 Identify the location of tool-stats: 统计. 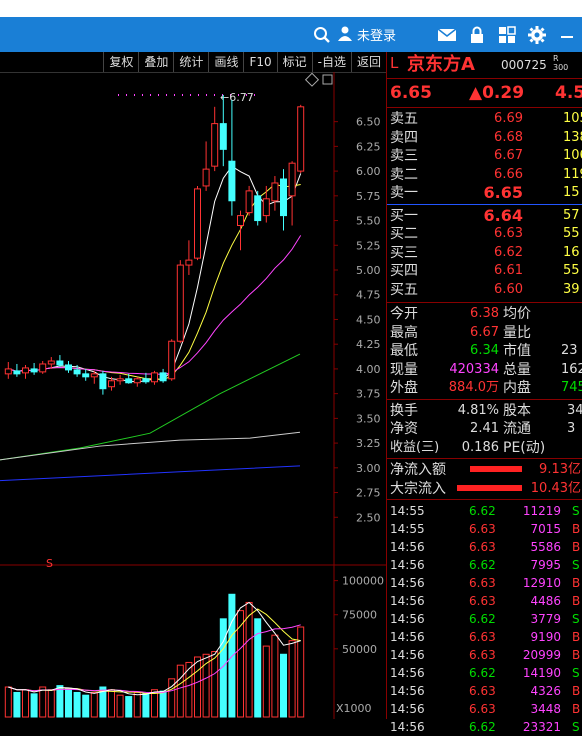
(190, 62).